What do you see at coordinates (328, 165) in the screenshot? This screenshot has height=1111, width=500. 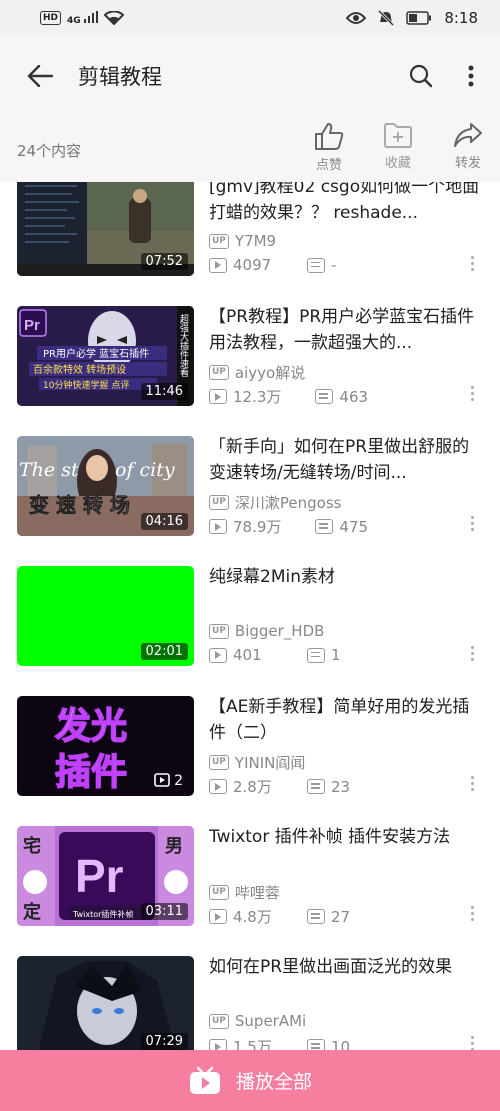 I see `like-label: 点赞` at bounding box center [328, 165].